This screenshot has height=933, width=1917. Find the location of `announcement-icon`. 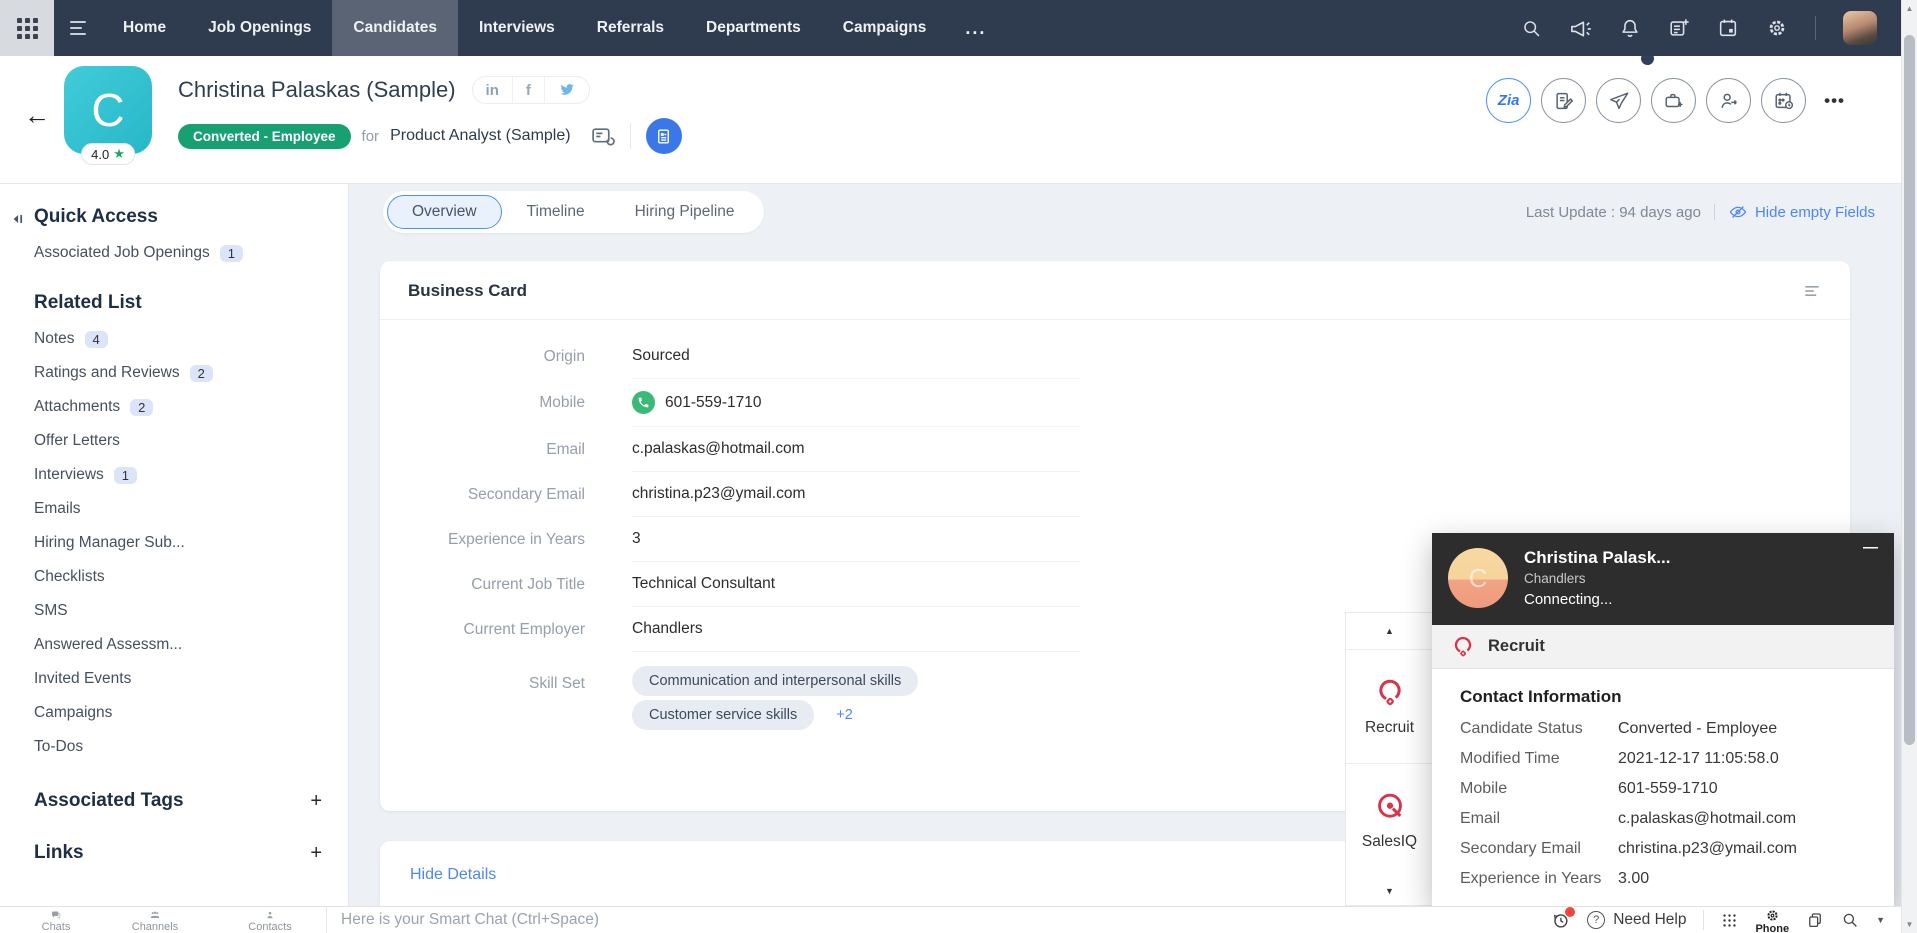

announcement-icon is located at coordinates (1580, 28).